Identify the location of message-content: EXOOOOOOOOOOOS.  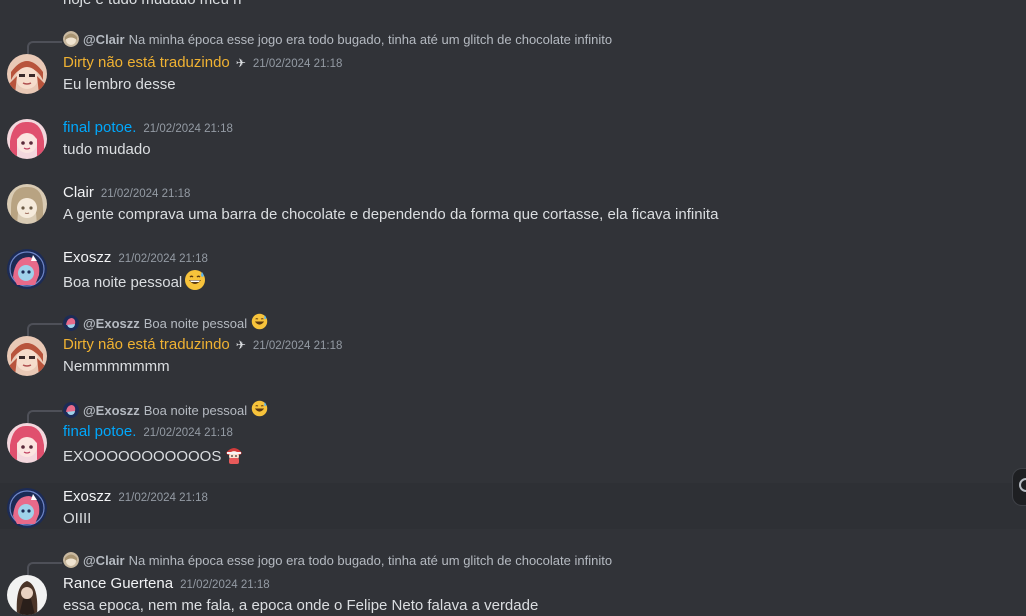
(154, 456).